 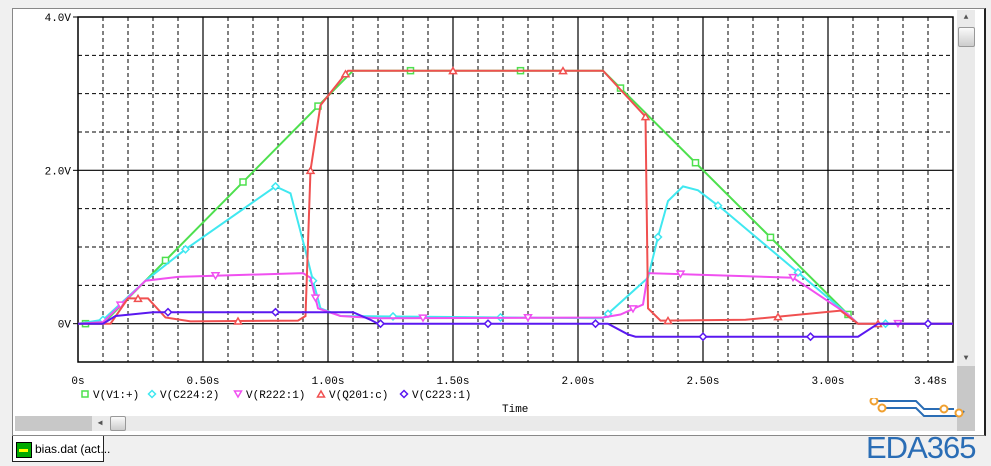 I want to click on vertical-scrollbar: ▲ ▼, so click(x=966, y=188).